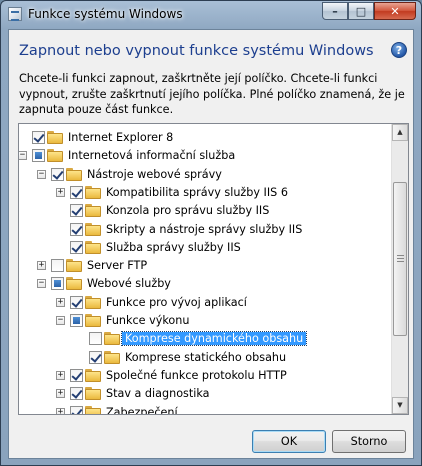 The image size is (422, 466). What do you see at coordinates (176, 302) in the screenshot?
I see `tree-item-label: Funkce pro vývoj aplikací` at bounding box center [176, 302].